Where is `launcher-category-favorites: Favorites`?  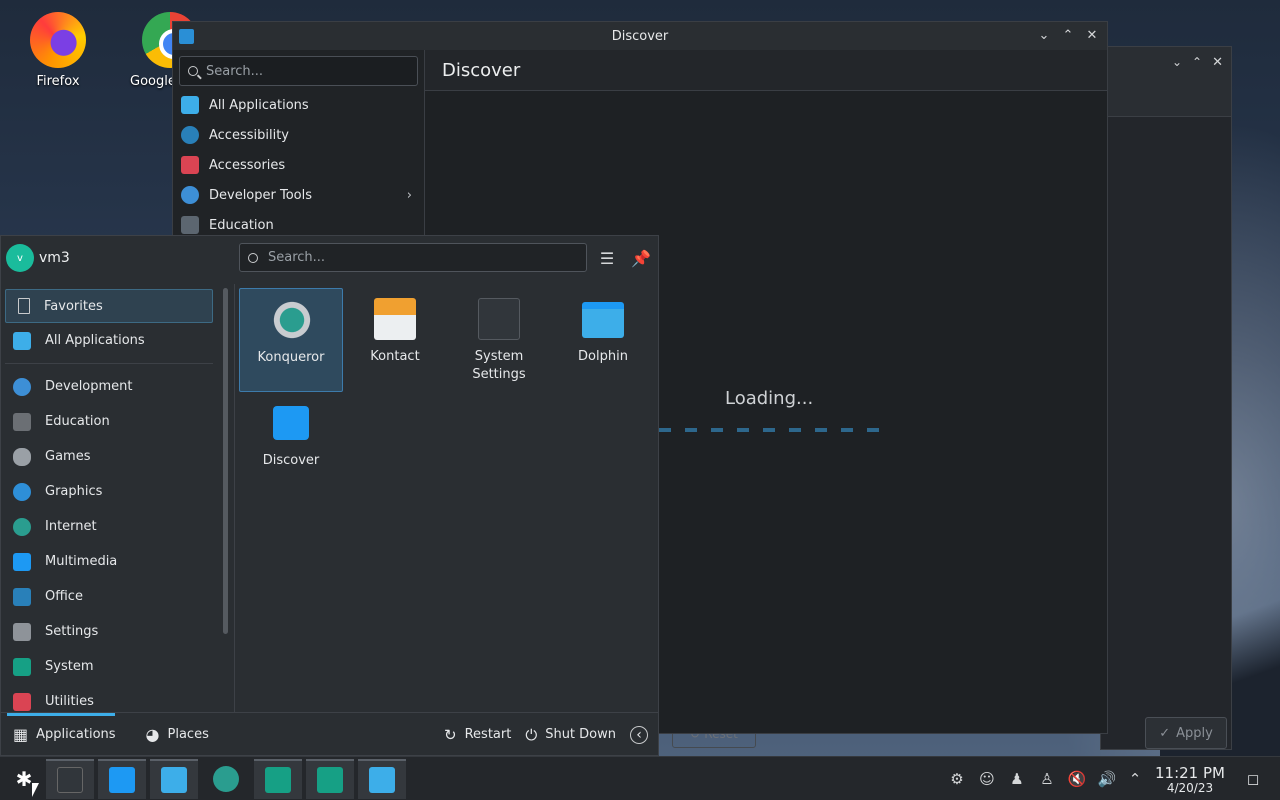
launcher-category-favorites: Favorites is located at coordinates (109, 306).